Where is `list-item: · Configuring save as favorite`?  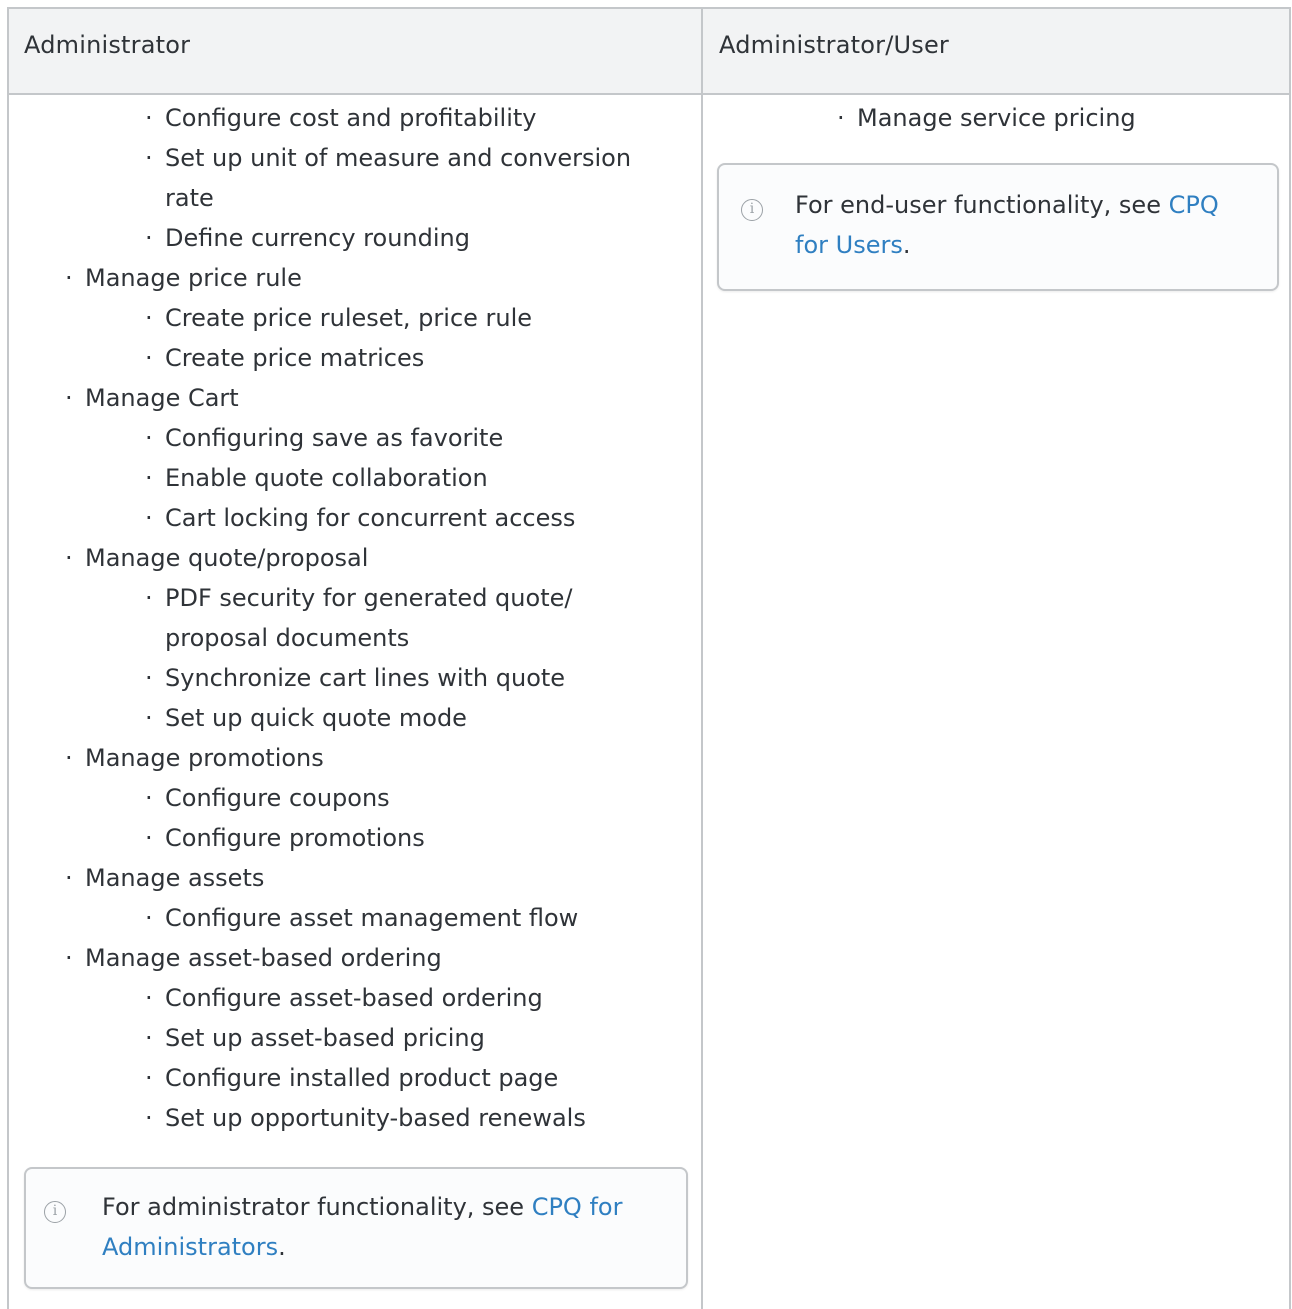
list-item: · Configuring save as favorite is located at coordinates (324, 438).